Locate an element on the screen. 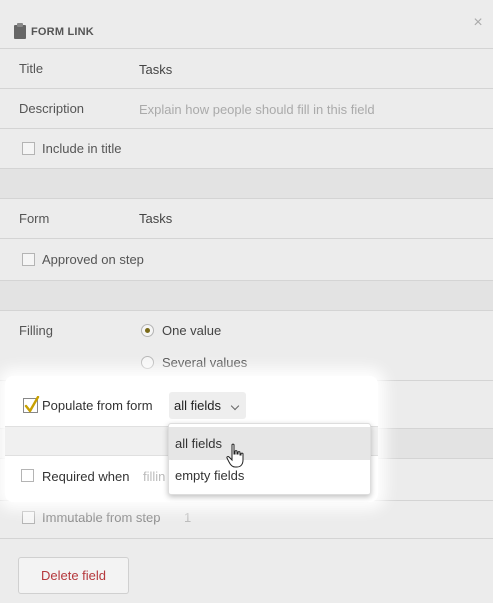  populate-mode-value: all fields is located at coordinates (197, 405).